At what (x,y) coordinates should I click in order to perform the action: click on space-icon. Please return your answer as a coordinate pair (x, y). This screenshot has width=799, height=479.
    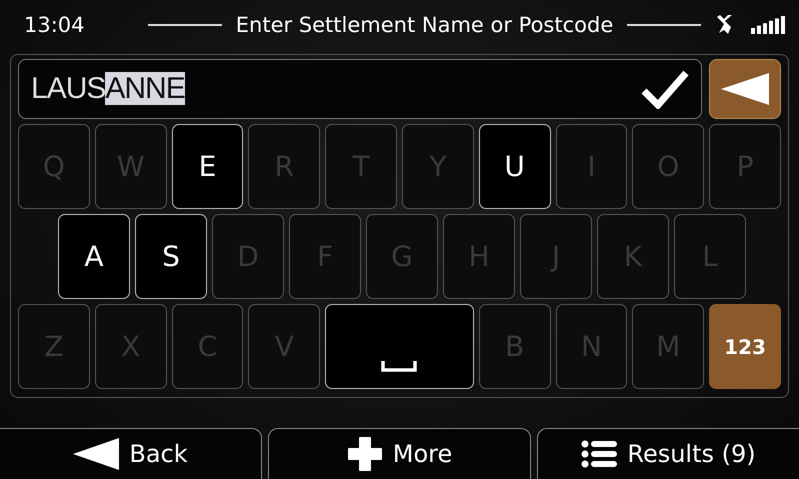
    Looking at the image, I should click on (399, 366).